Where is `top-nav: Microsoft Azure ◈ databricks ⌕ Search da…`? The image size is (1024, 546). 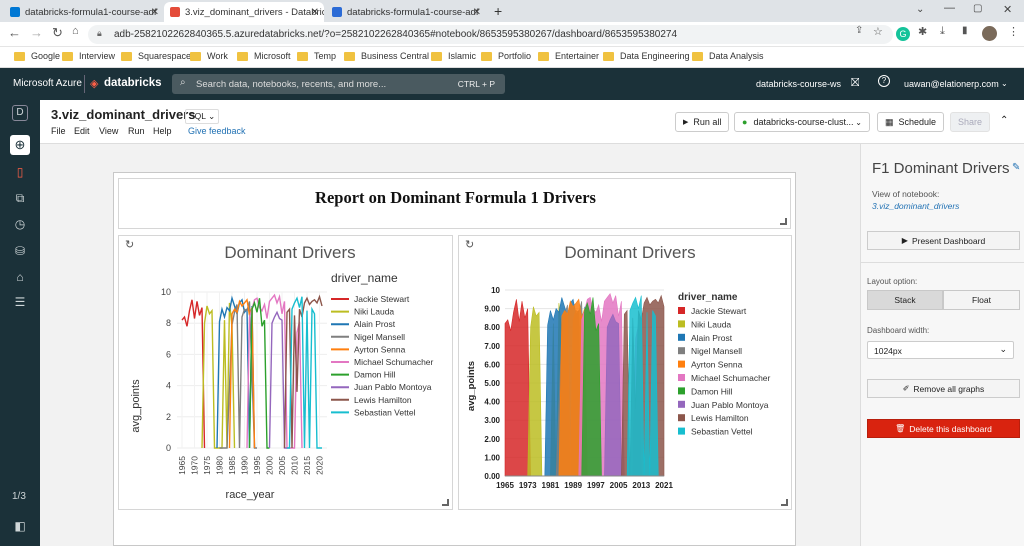
top-nav: Microsoft Azure ◈ databricks ⌕ Search da… is located at coordinates (512, 84).